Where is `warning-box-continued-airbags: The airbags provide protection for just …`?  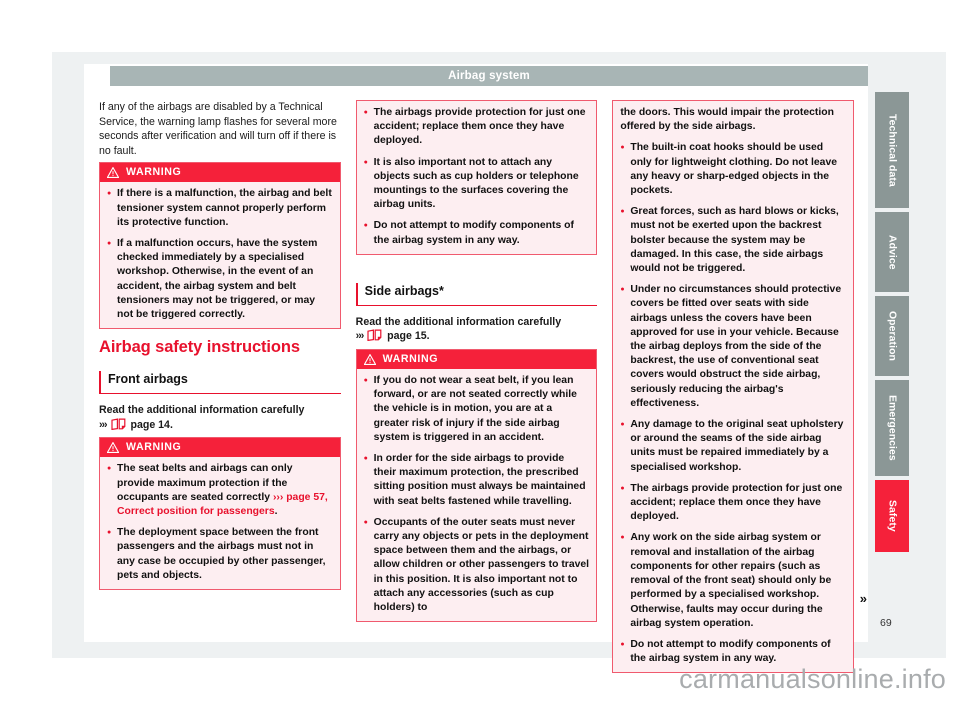
warning-box-continued-airbags: The airbags provide protection for just … is located at coordinates (476, 177).